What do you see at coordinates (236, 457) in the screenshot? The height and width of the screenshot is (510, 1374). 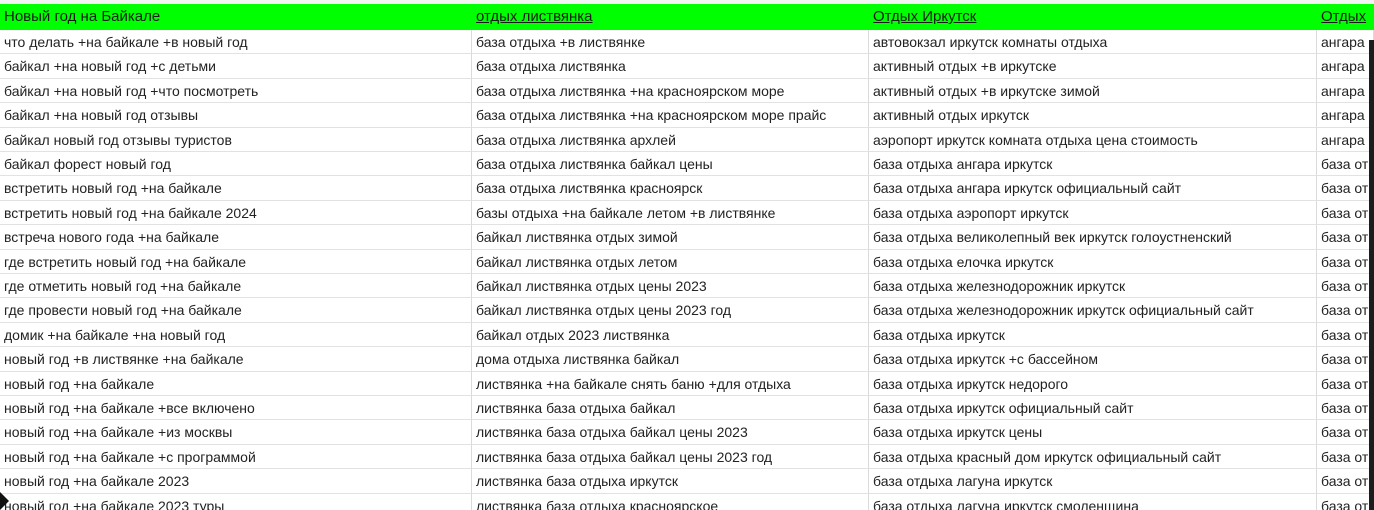 I see `table-cell: новый год +на байкале +с программой` at bounding box center [236, 457].